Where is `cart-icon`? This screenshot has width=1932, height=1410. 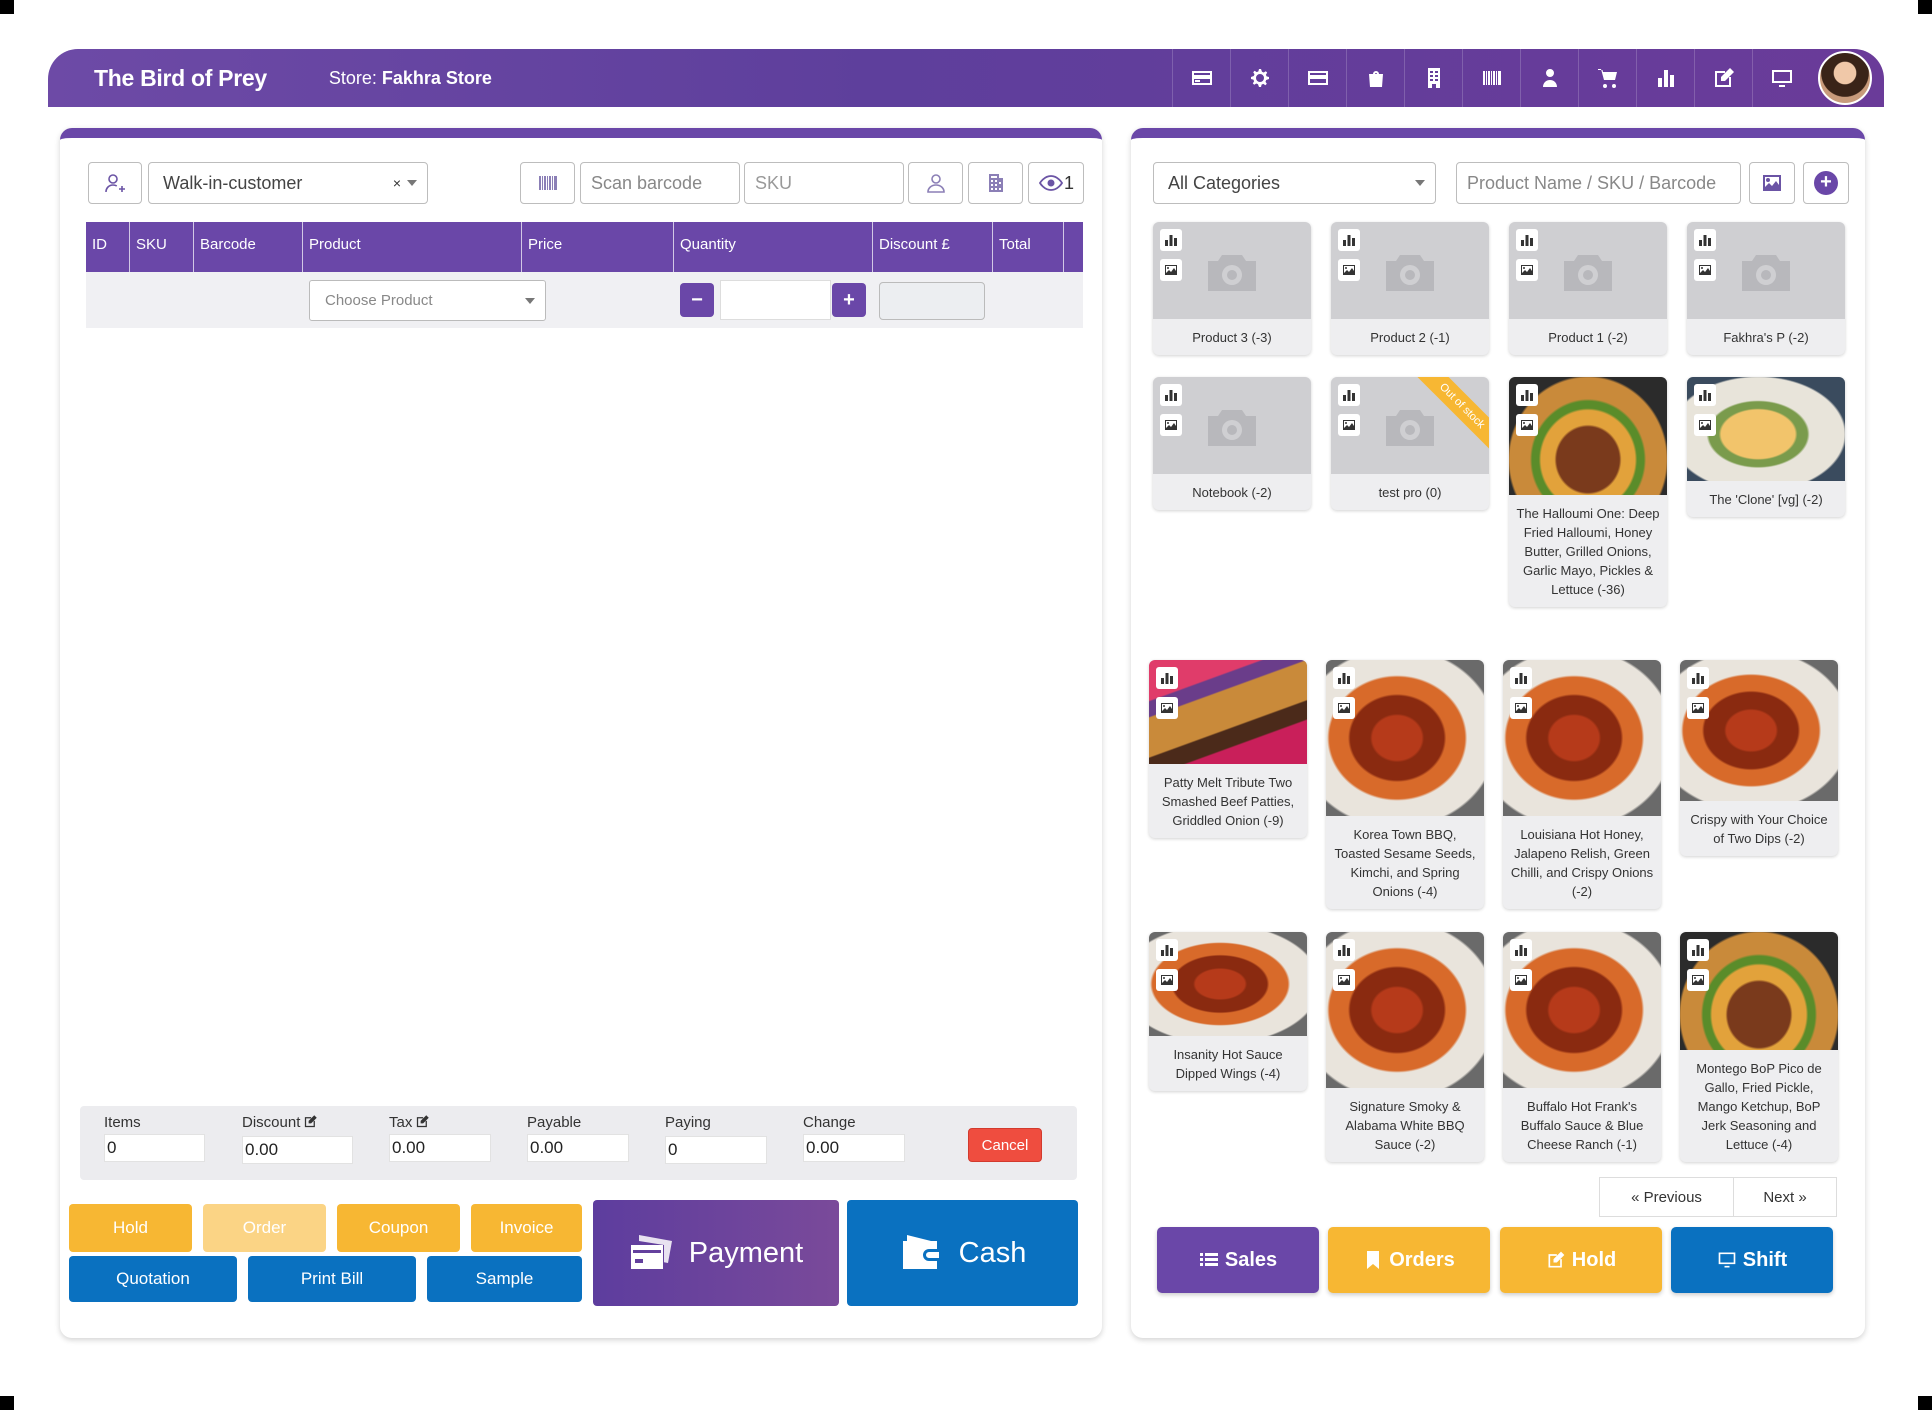 cart-icon is located at coordinates (1607, 78).